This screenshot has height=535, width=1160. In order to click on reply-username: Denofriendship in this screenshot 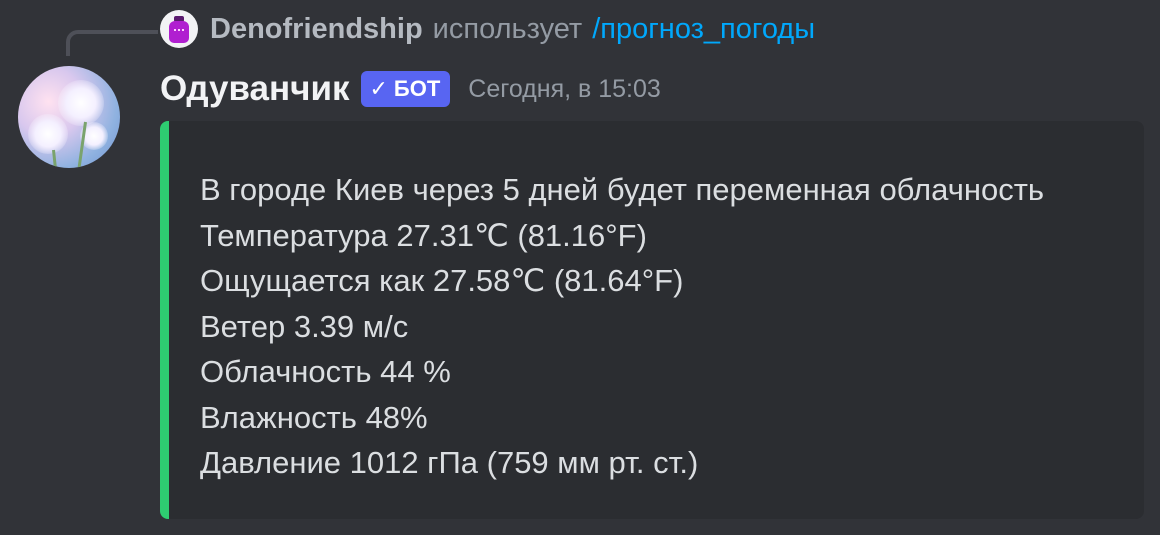, I will do `click(316, 29)`.